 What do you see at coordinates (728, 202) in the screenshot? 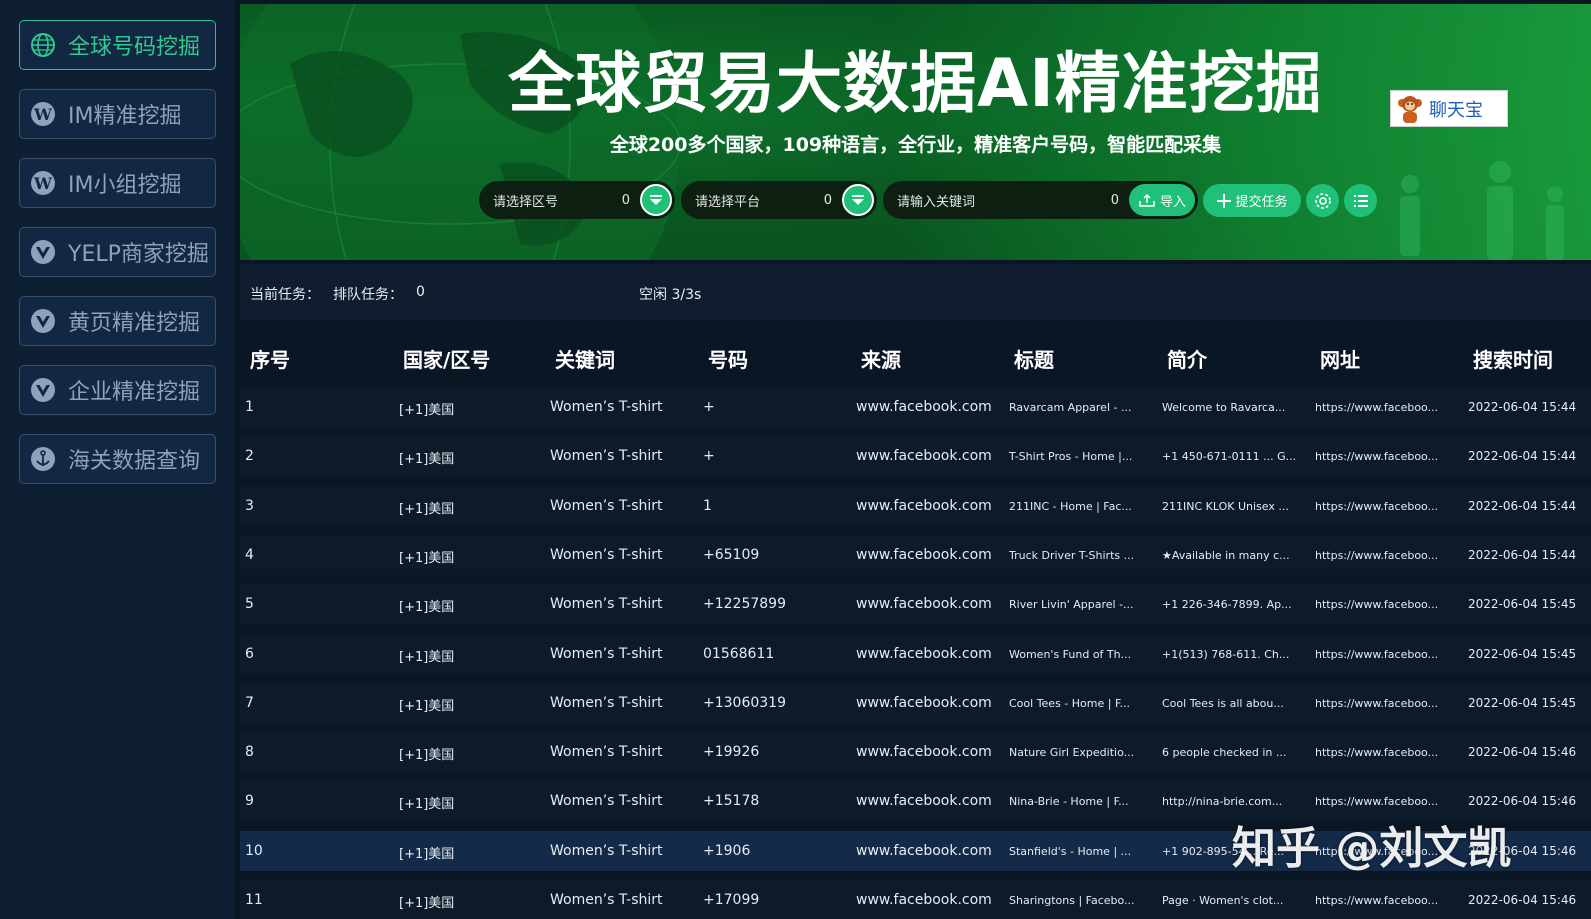
I see `platform-placeholder: 请选择平台` at bounding box center [728, 202].